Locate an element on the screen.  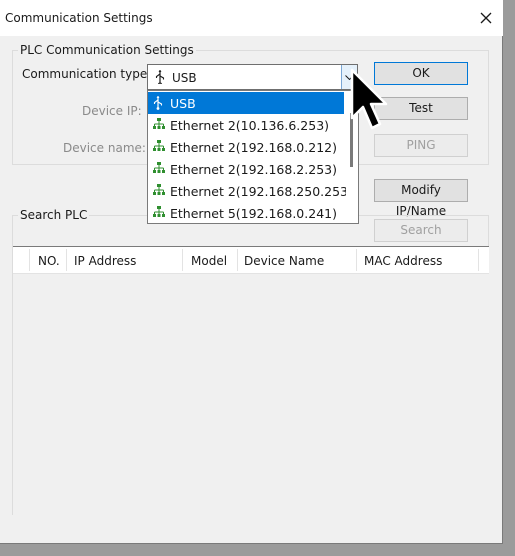
column-header-no: NO. is located at coordinates (49, 261).